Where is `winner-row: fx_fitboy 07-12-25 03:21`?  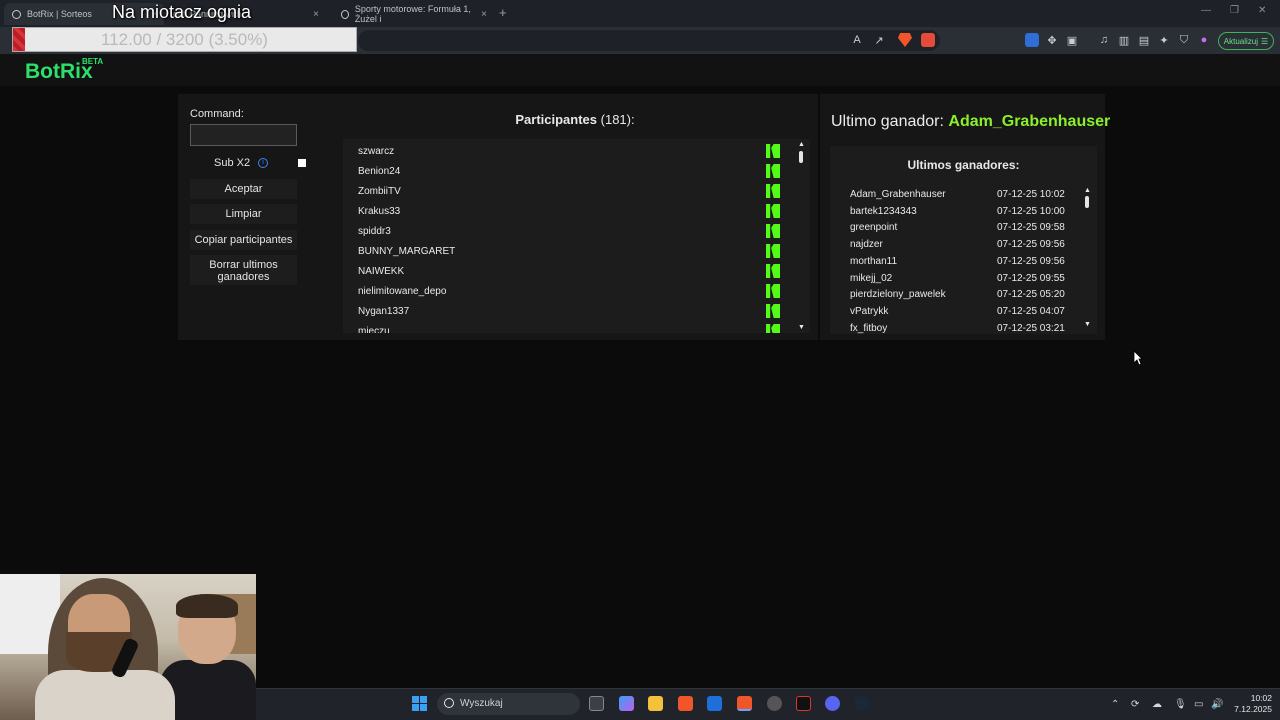 winner-row: fx_fitboy 07-12-25 03:21 is located at coordinates (970, 327).